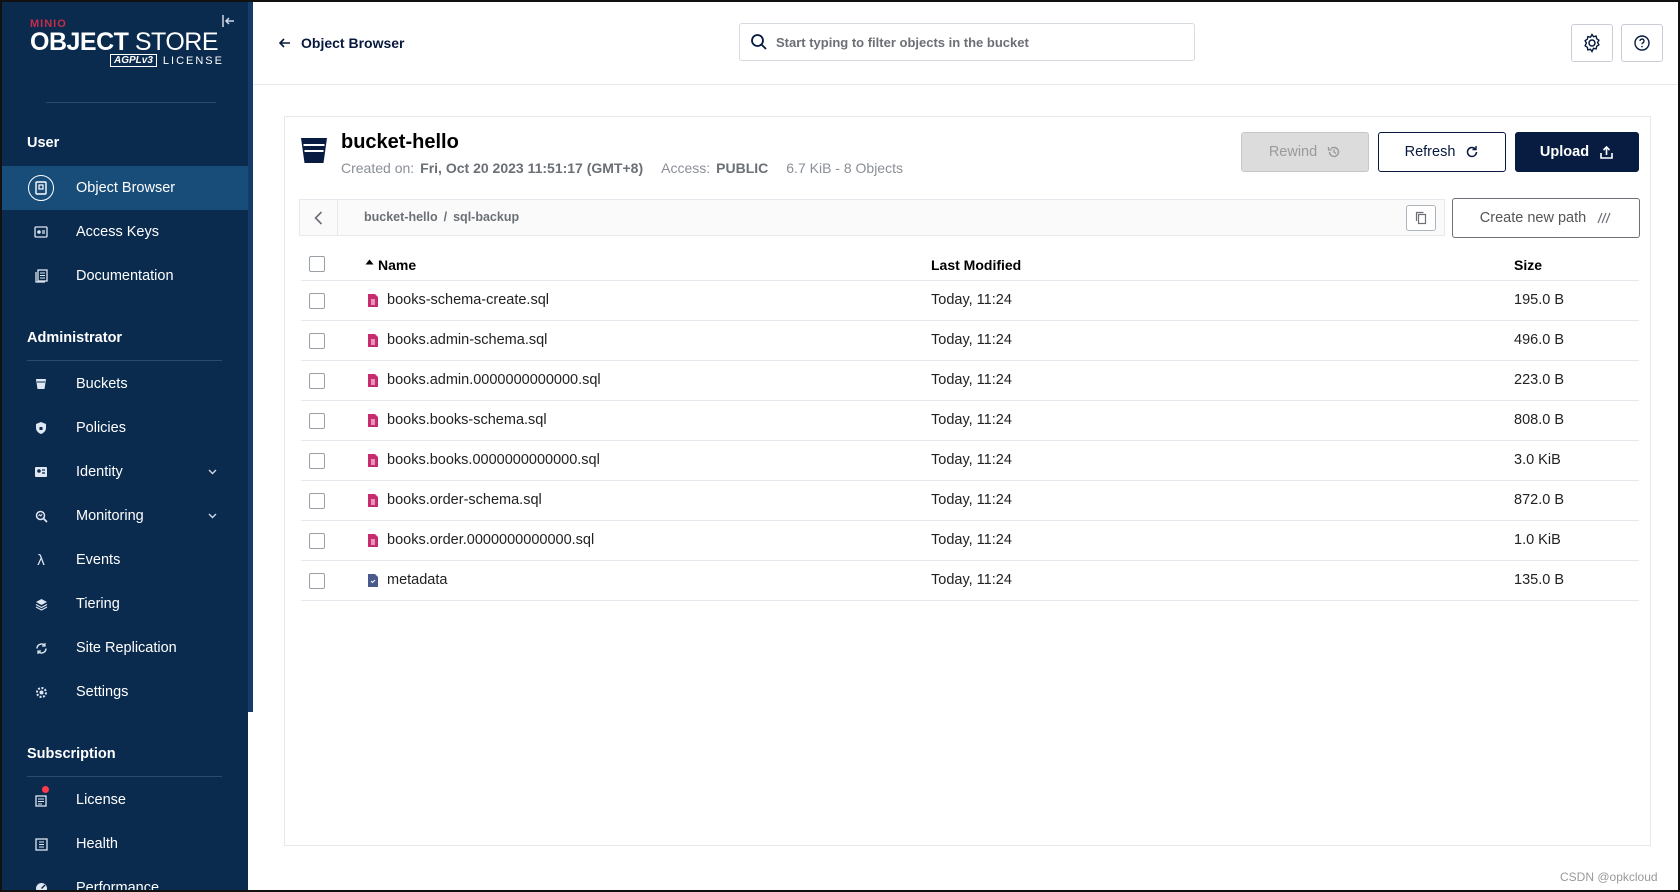  Describe the element at coordinates (486, 217) in the screenshot. I see `breadcrumb-folder: sql-backup` at that location.